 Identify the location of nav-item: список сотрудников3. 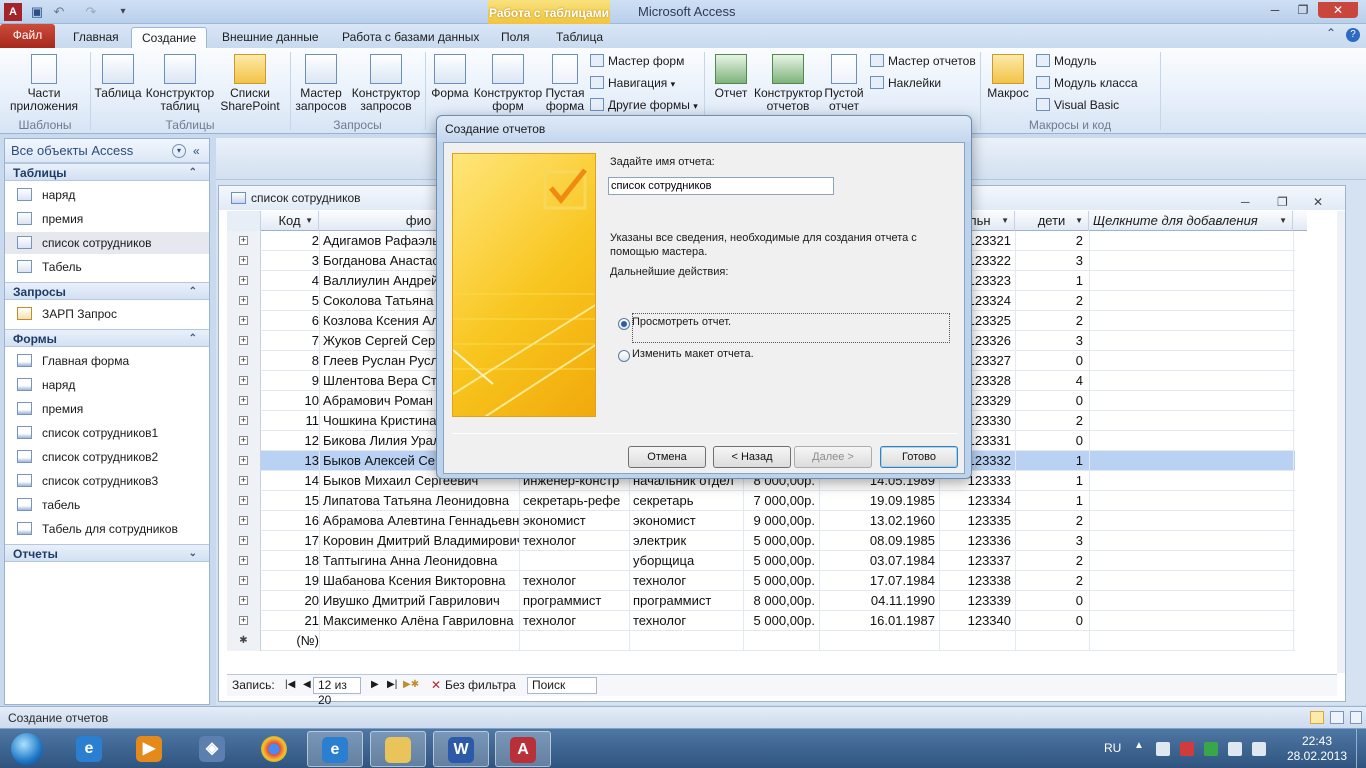
(107, 481).